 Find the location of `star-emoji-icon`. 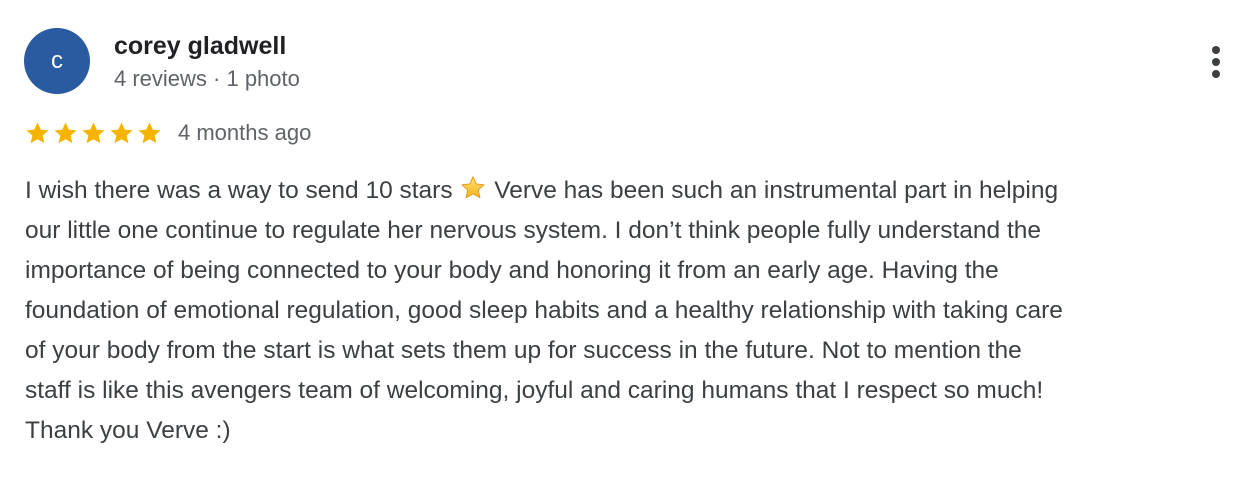

star-emoji-icon is located at coordinates (473, 187).